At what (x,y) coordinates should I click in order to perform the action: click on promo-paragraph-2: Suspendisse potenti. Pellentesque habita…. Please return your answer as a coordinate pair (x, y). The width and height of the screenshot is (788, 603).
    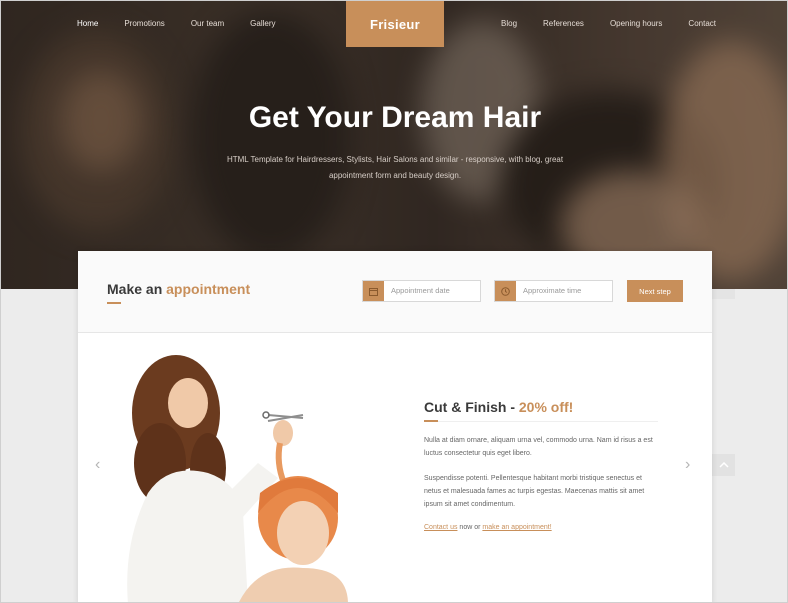
    Looking at the image, I should click on (534, 491).